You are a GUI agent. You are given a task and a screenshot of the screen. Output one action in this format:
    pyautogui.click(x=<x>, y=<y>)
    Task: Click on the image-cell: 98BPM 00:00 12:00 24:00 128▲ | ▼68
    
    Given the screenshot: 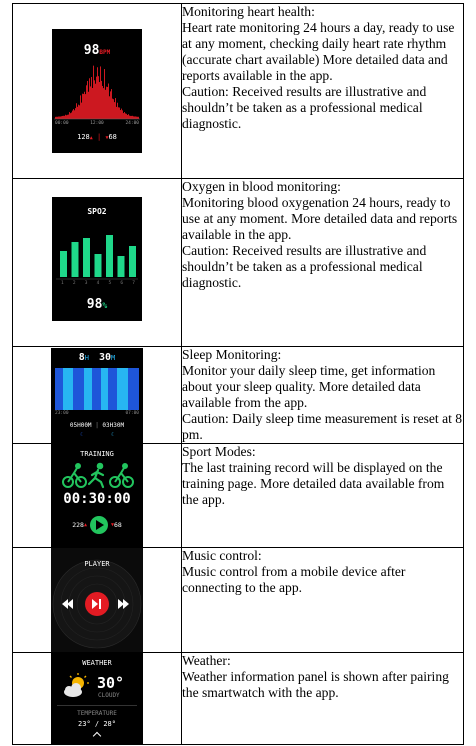 What is the action you would take?
    pyautogui.click(x=97, y=91)
    